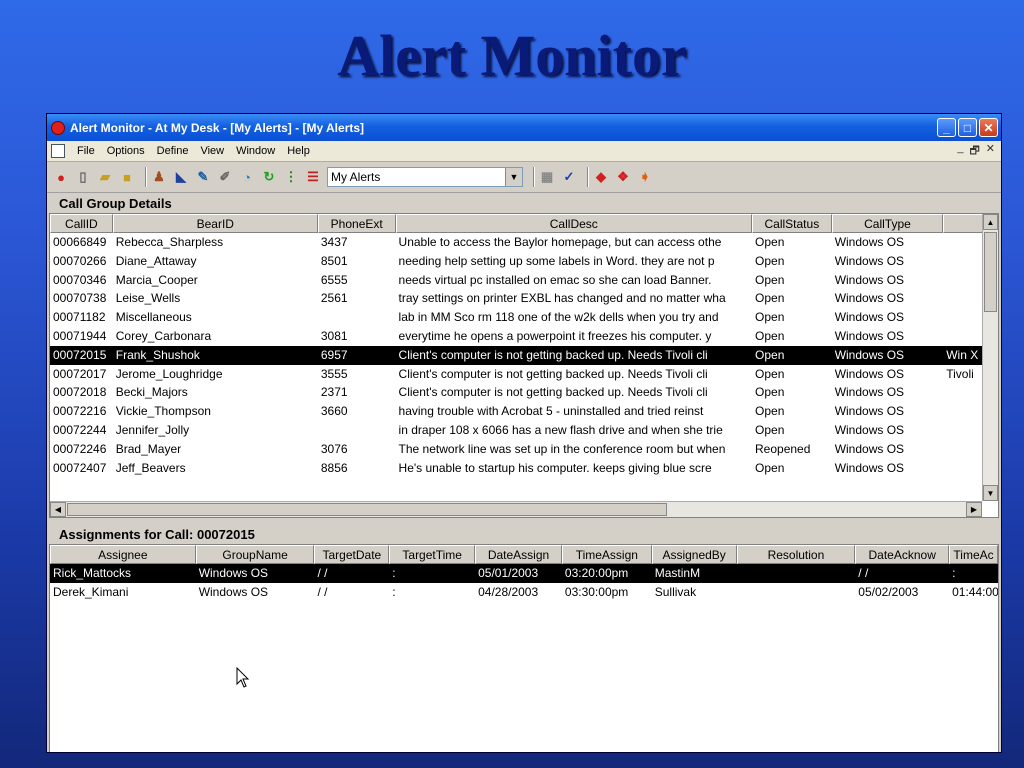  Describe the element at coordinates (159, 177) in the screenshot. I see `users-icon: ♟` at that location.